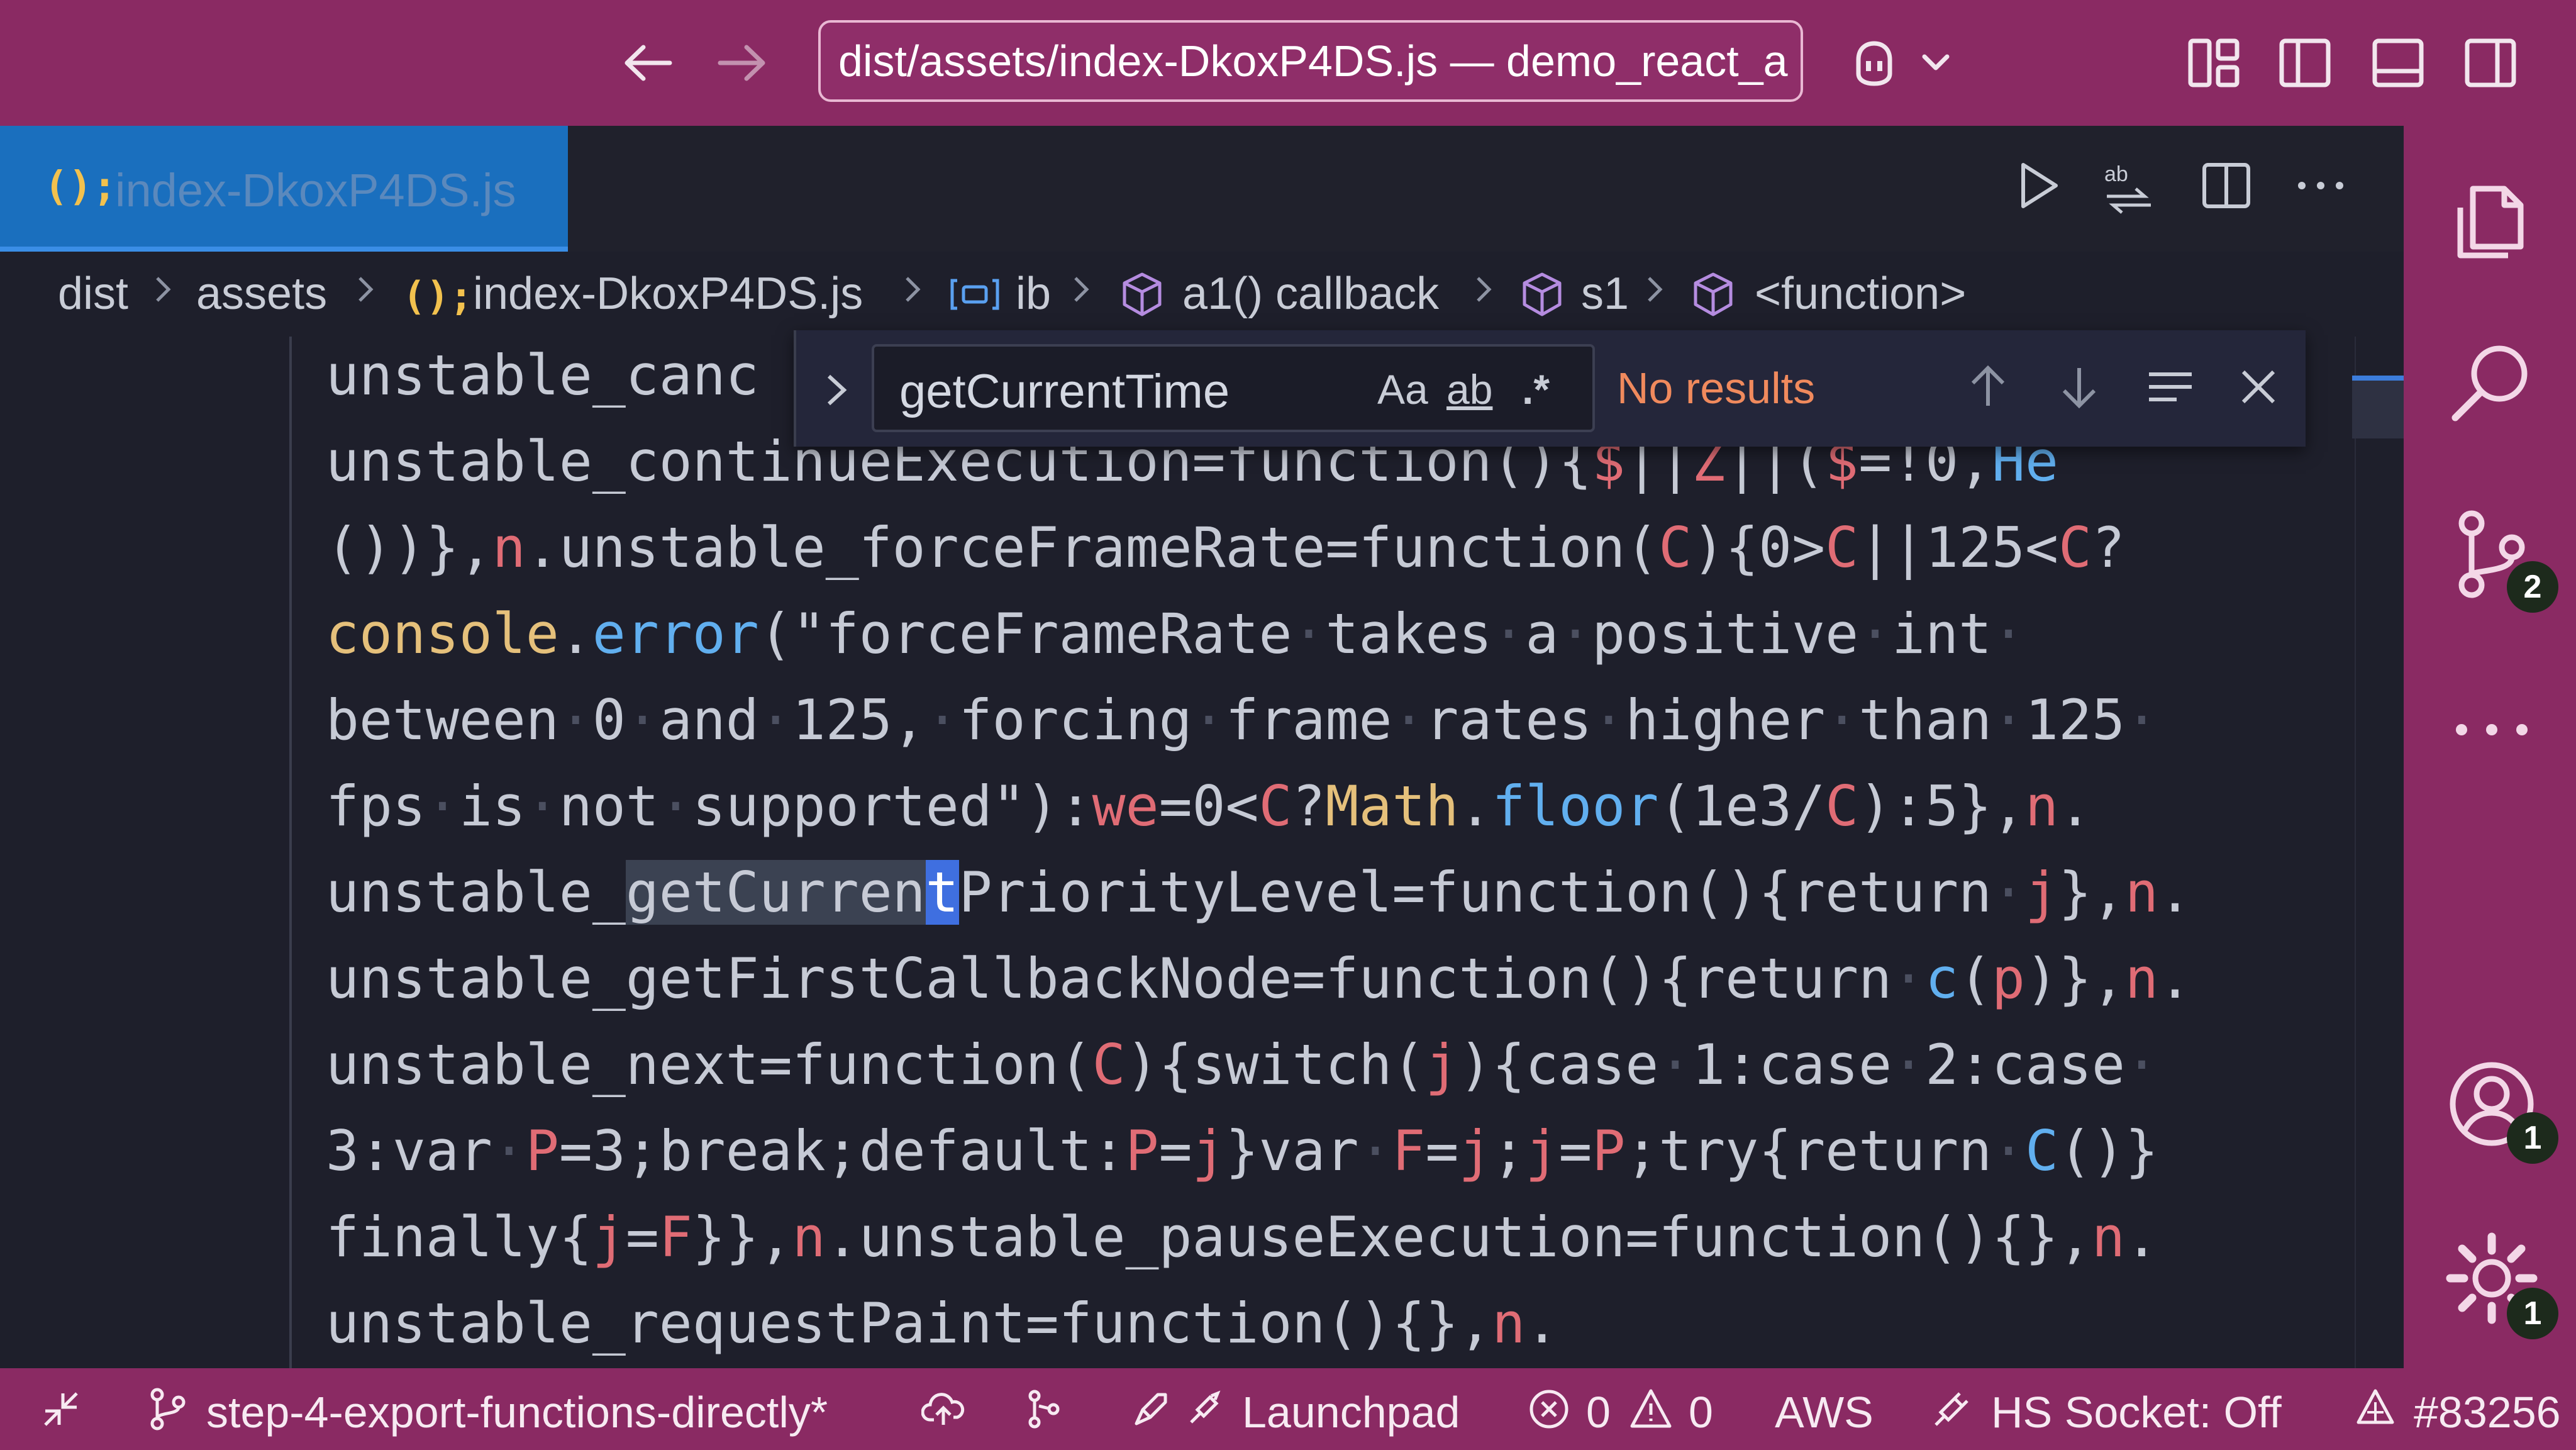 The width and height of the screenshot is (2576, 1450). Describe the element at coordinates (668, 294) in the screenshot. I see `breadcrumb-item-file: index-DkoxP4DS.js` at that location.